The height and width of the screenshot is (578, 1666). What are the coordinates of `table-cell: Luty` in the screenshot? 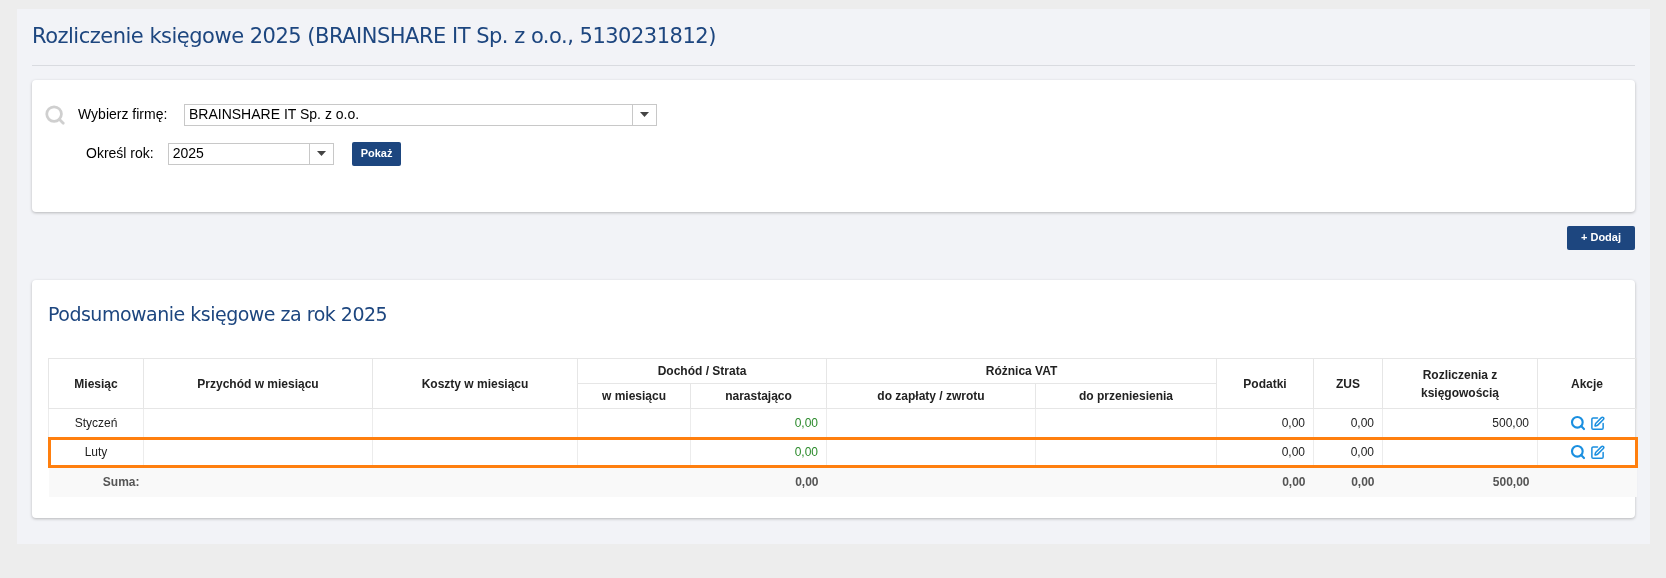 It's located at (96, 452).